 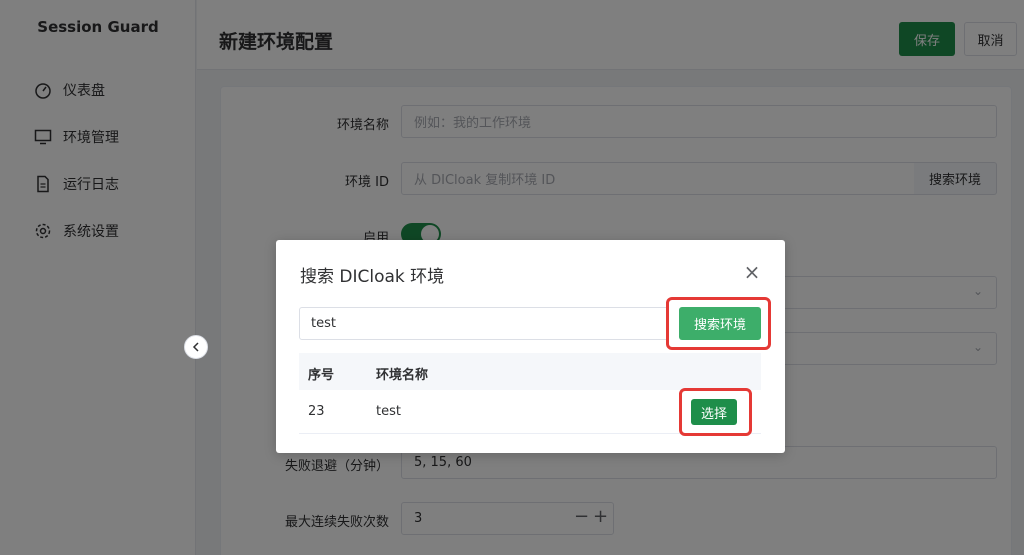 I want to click on table-header: 序号 环境名称, so click(x=530, y=371).